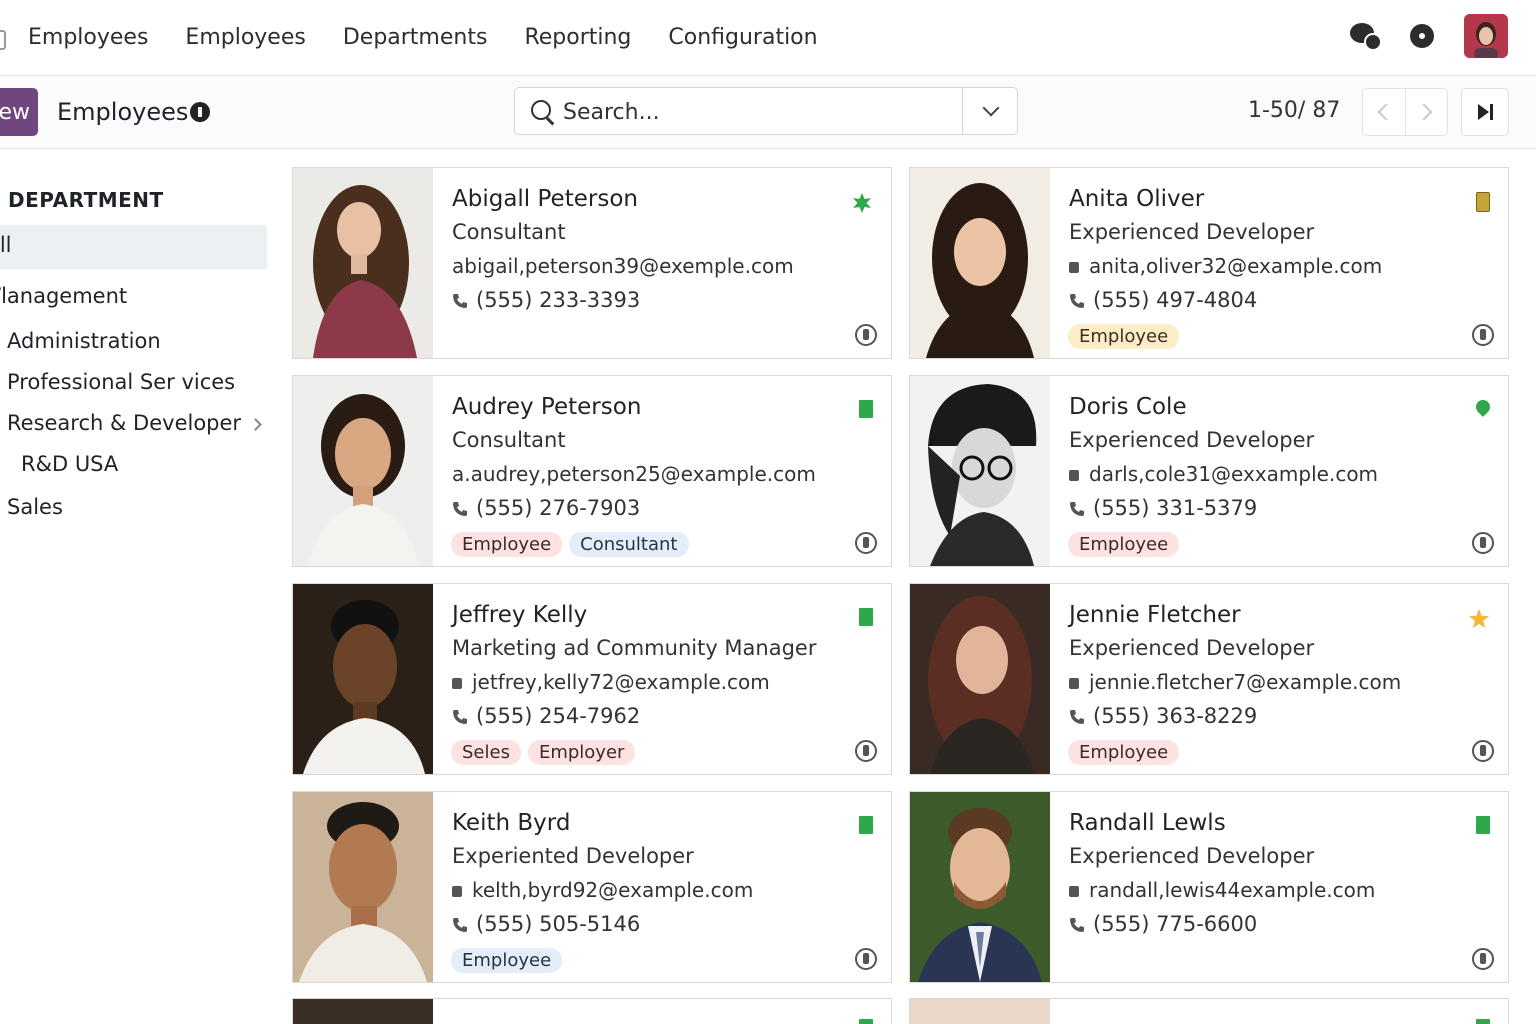 The height and width of the screenshot is (1024, 1536). What do you see at coordinates (6, 245) in the screenshot?
I see `sidebar-item-label: ill` at bounding box center [6, 245].